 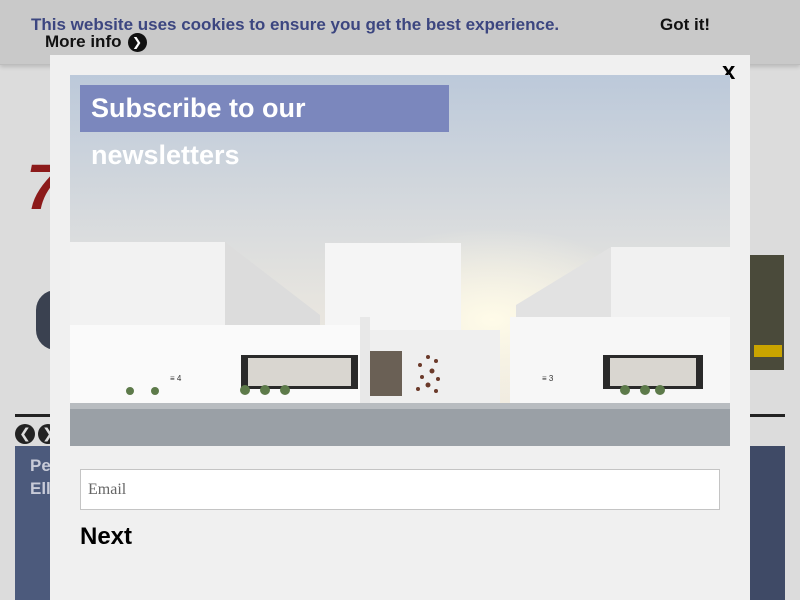 I want to click on chevron-right-icon: ❯, so click(x=137, y=42).